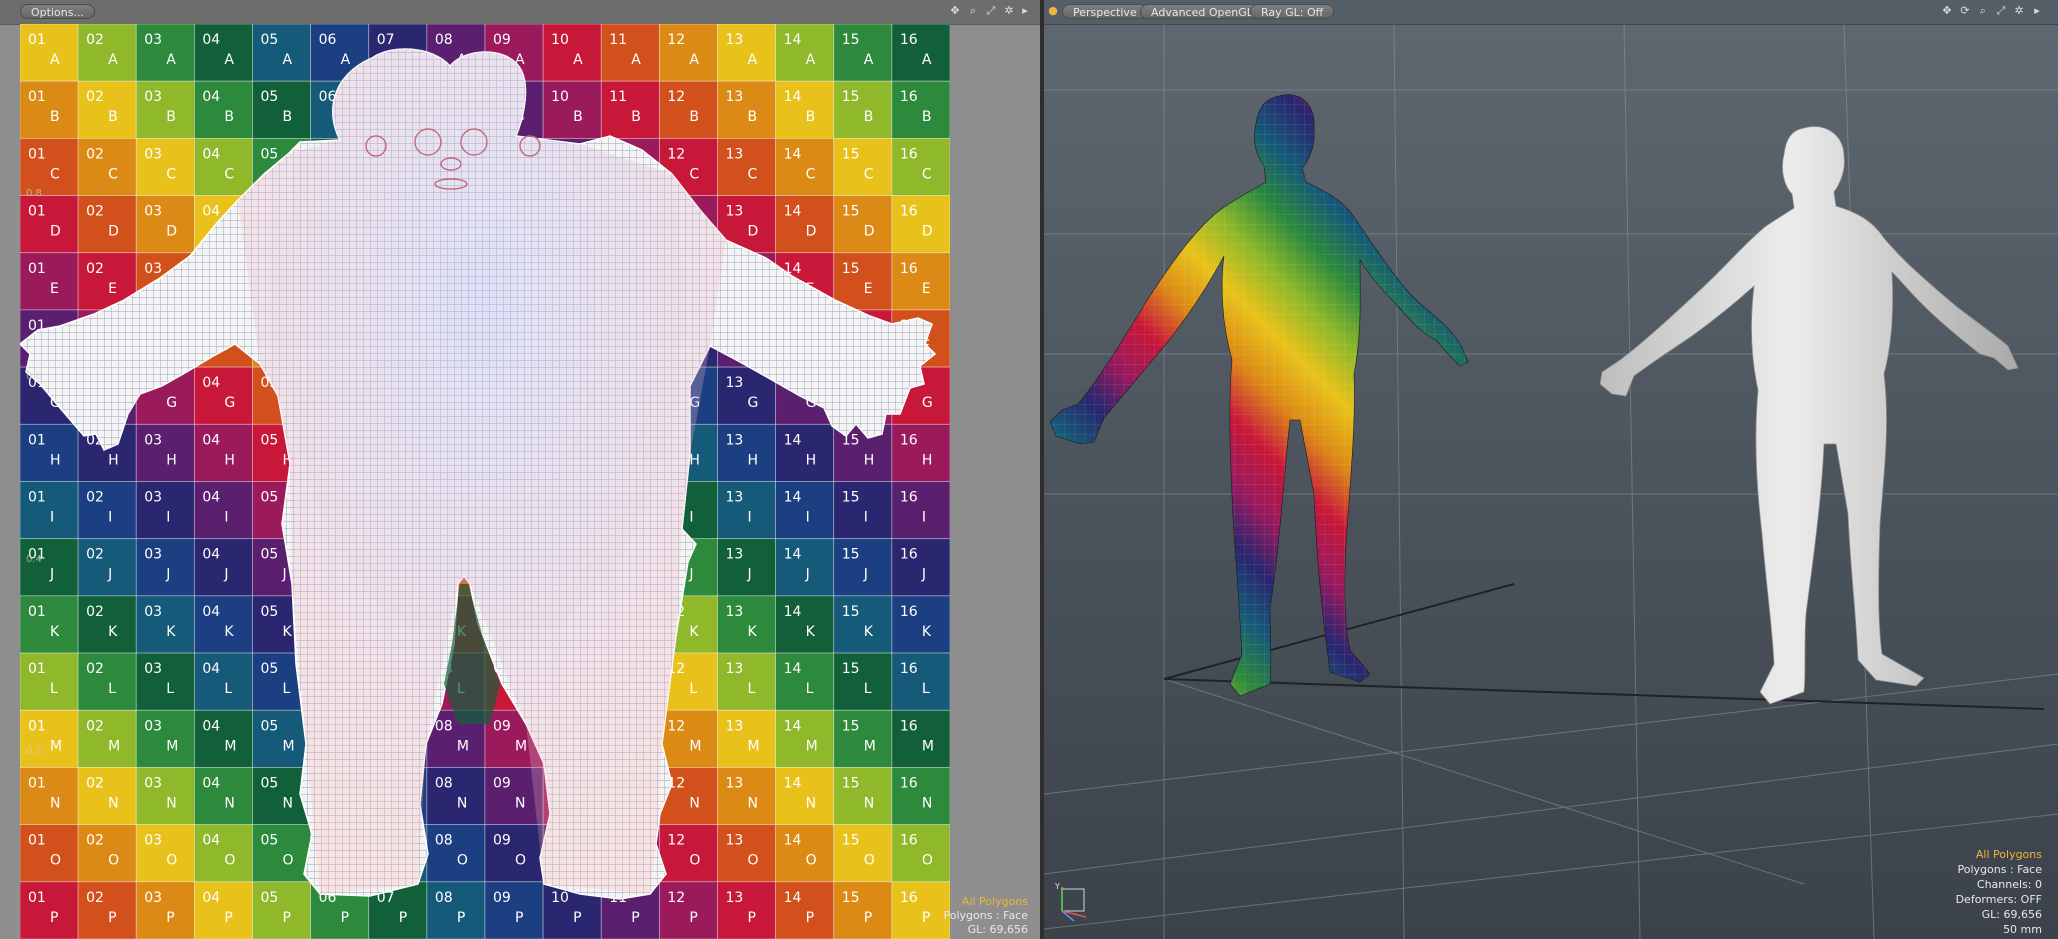  I want to click on raygl-button: Ray GL: Off, so click(1292, 11).